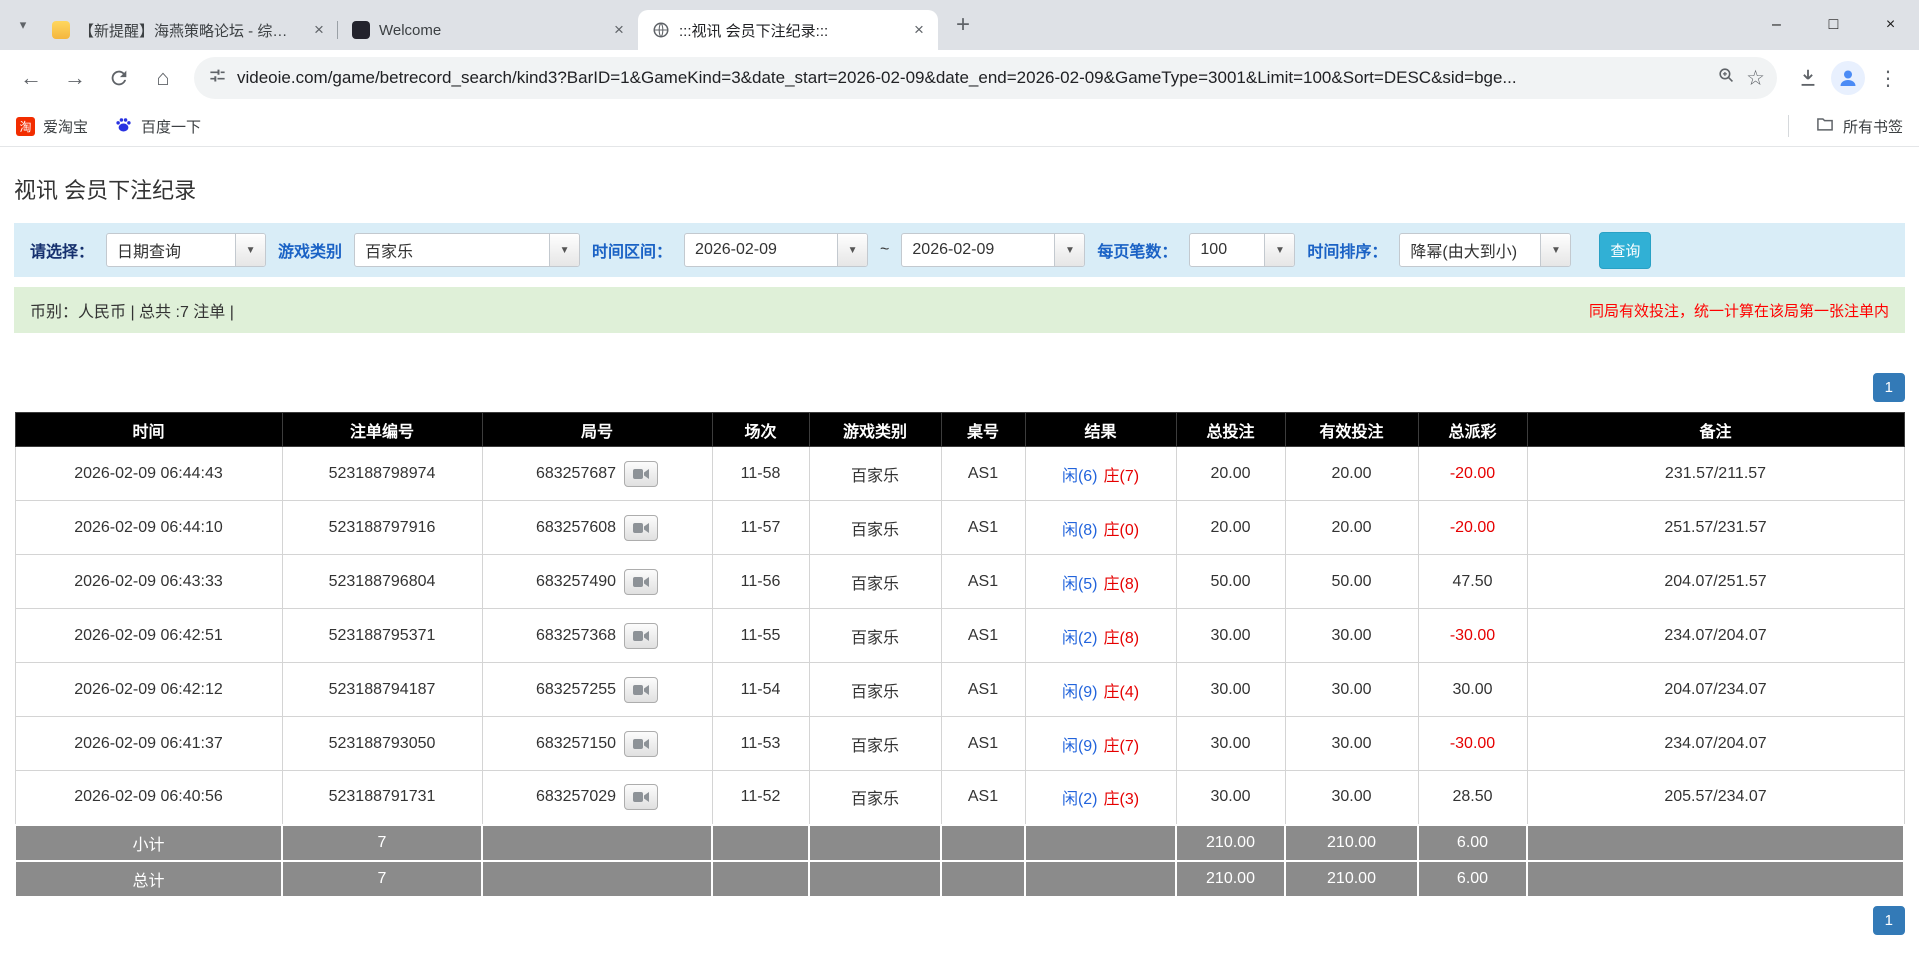  What do you see at coordinates (361, 30) in the screenshot?
I see `welcome-favicon-icon` at bounding box center [361, 30].